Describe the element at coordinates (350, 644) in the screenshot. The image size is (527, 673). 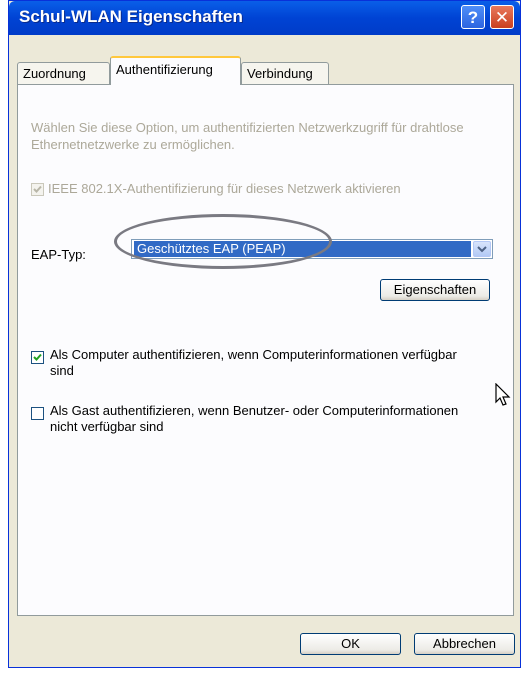
I see `ok-button: OK` at that location.